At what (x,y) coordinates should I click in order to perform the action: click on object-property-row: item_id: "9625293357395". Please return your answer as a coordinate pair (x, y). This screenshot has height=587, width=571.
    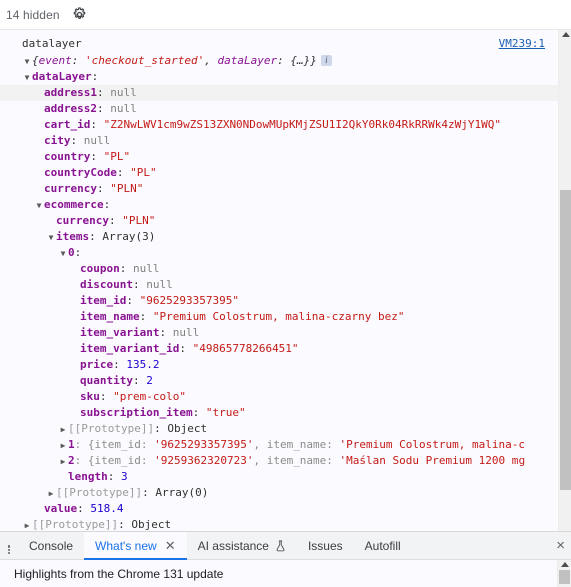
    Looking at the image, I should click on (285, 301).